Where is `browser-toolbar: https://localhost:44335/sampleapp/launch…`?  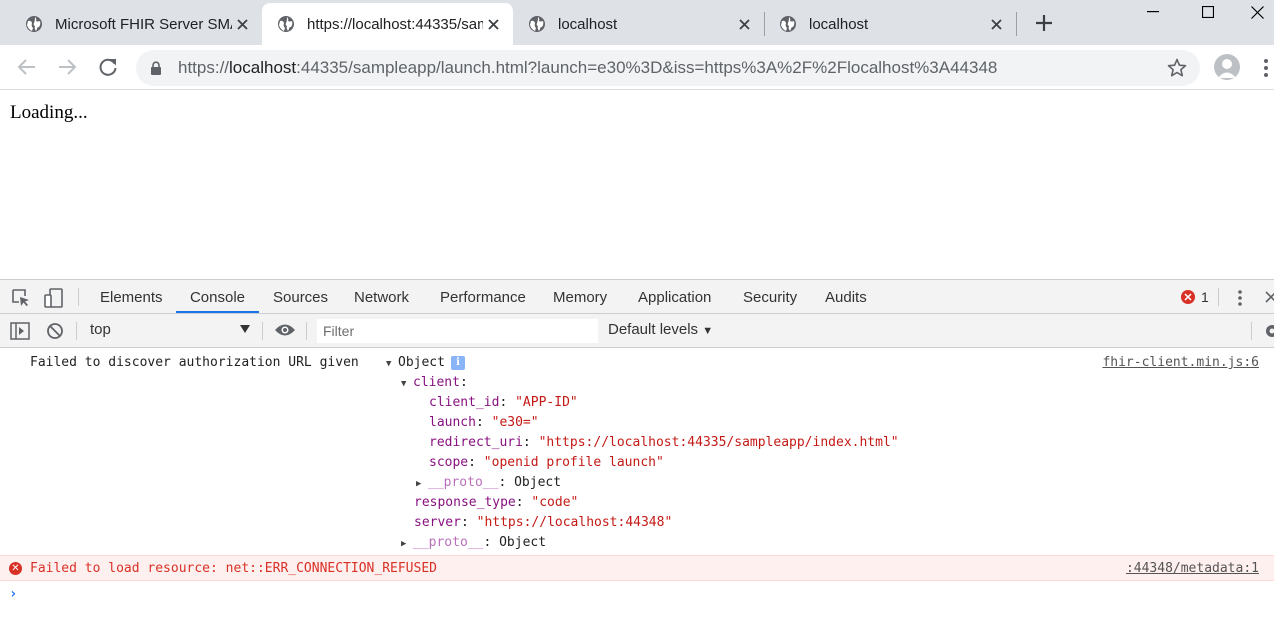 browser-toolbar: https://localhost:44335/sampleapp/launch… is located at coordinates (637, 67).